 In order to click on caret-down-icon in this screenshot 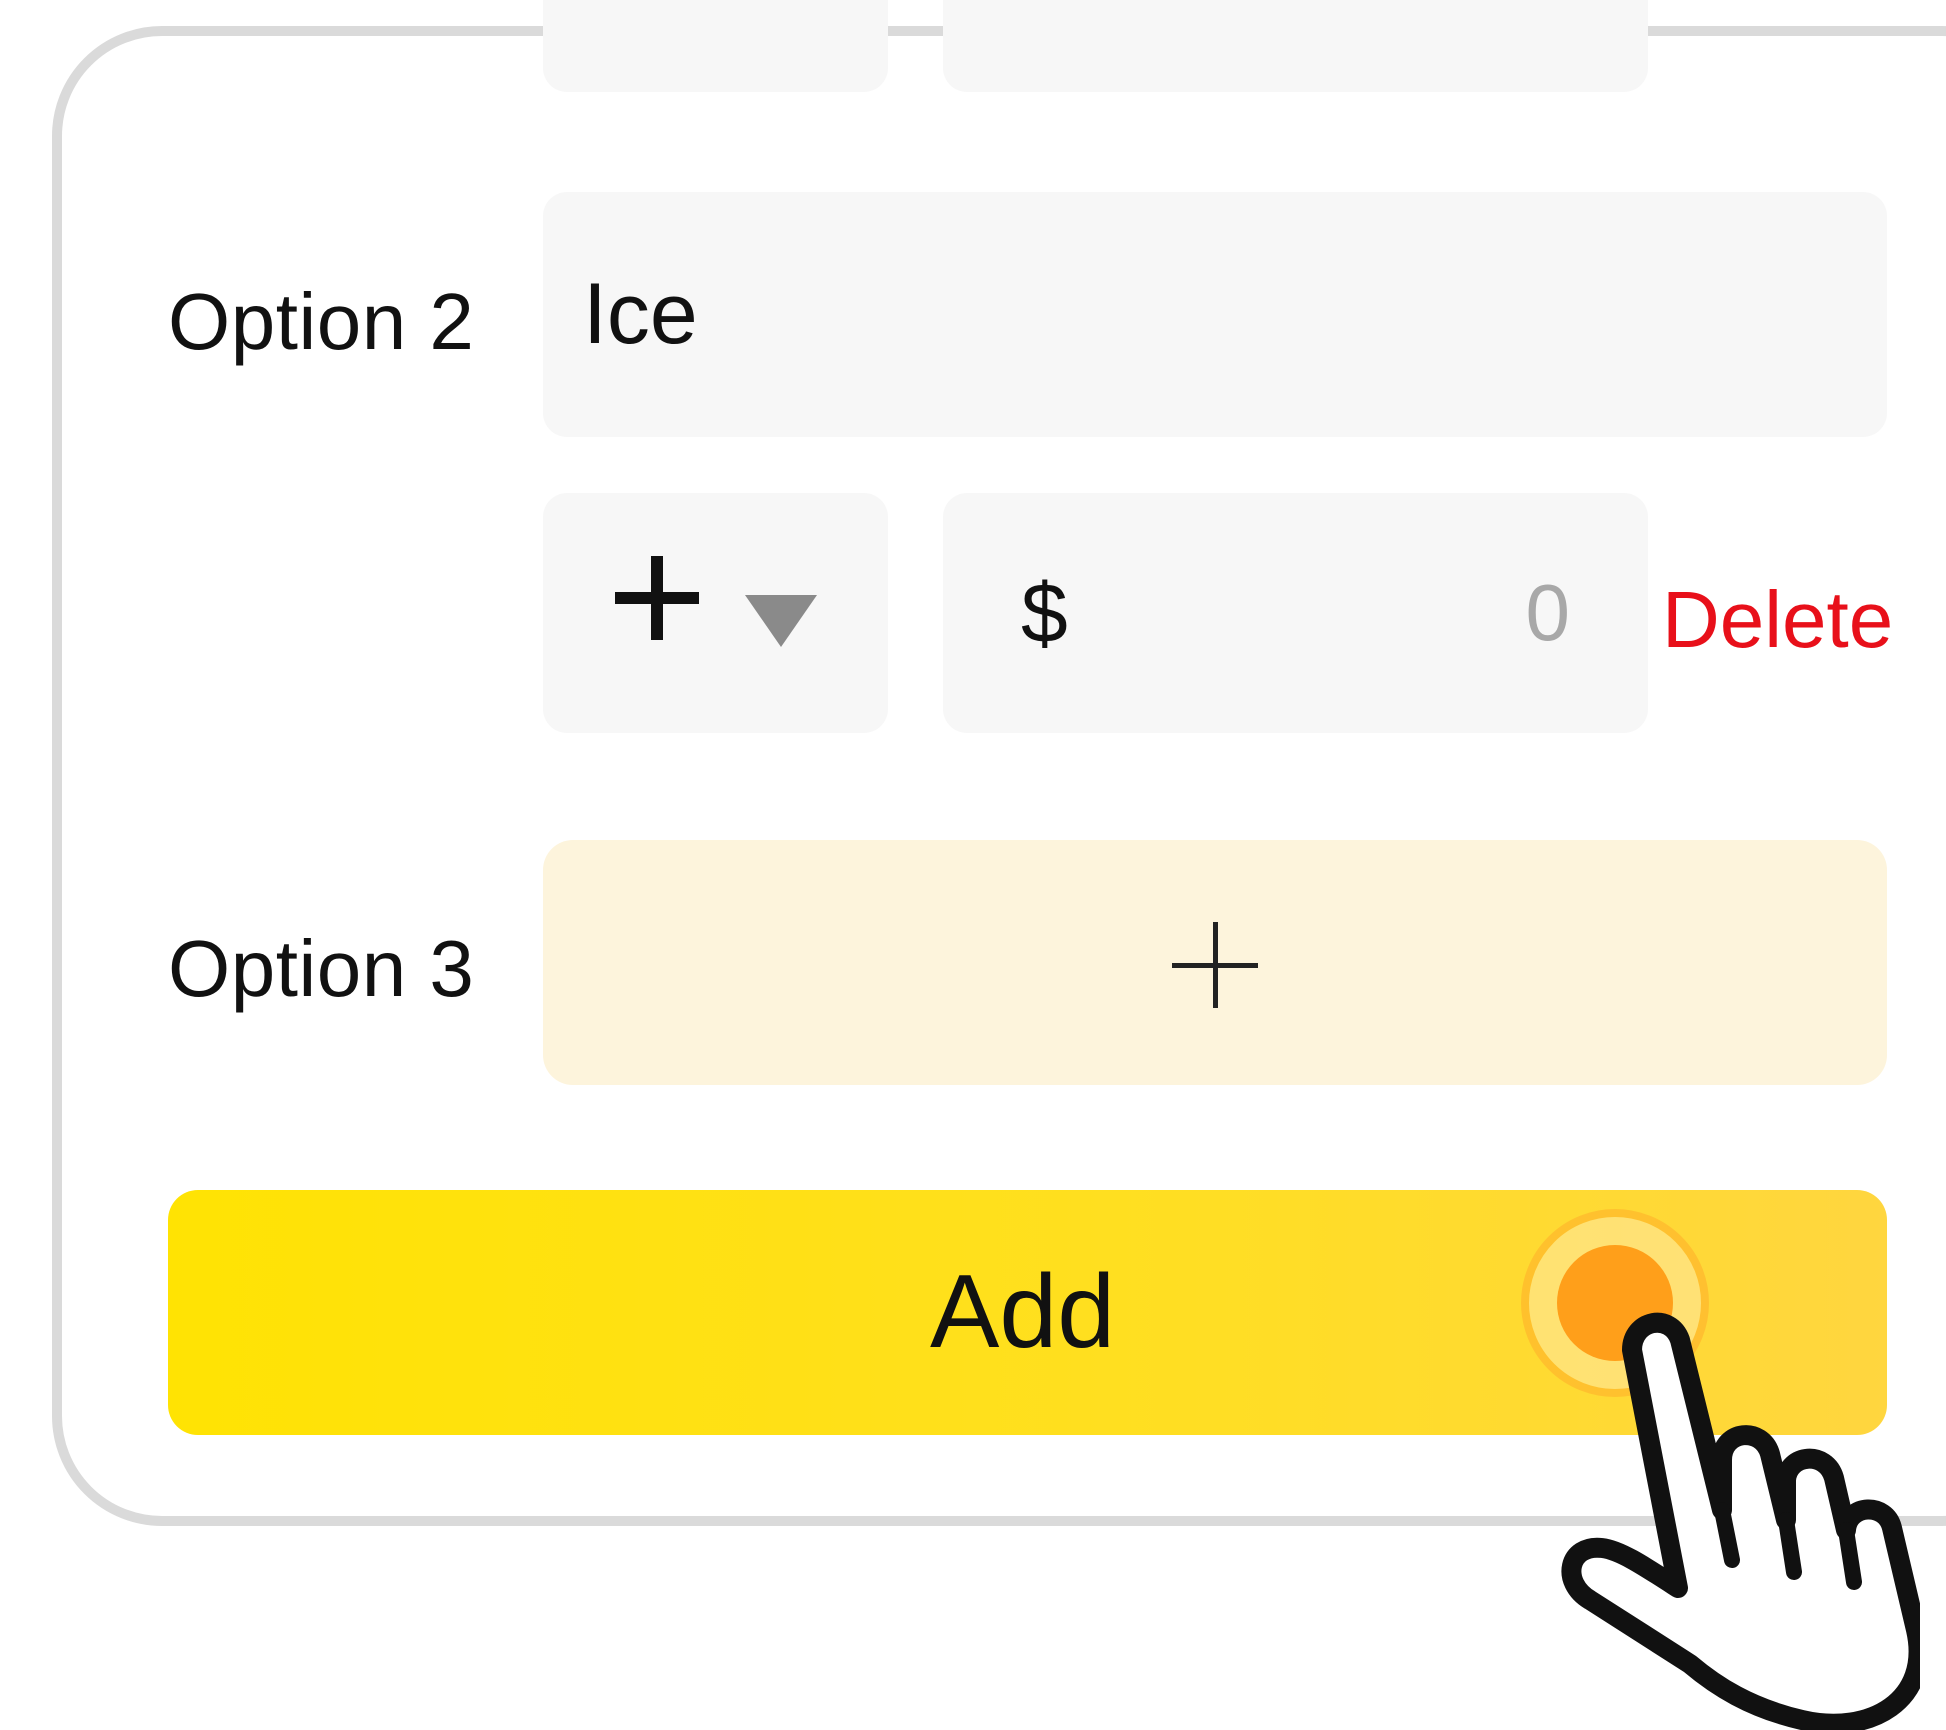, I will do `click(781, 621)`.